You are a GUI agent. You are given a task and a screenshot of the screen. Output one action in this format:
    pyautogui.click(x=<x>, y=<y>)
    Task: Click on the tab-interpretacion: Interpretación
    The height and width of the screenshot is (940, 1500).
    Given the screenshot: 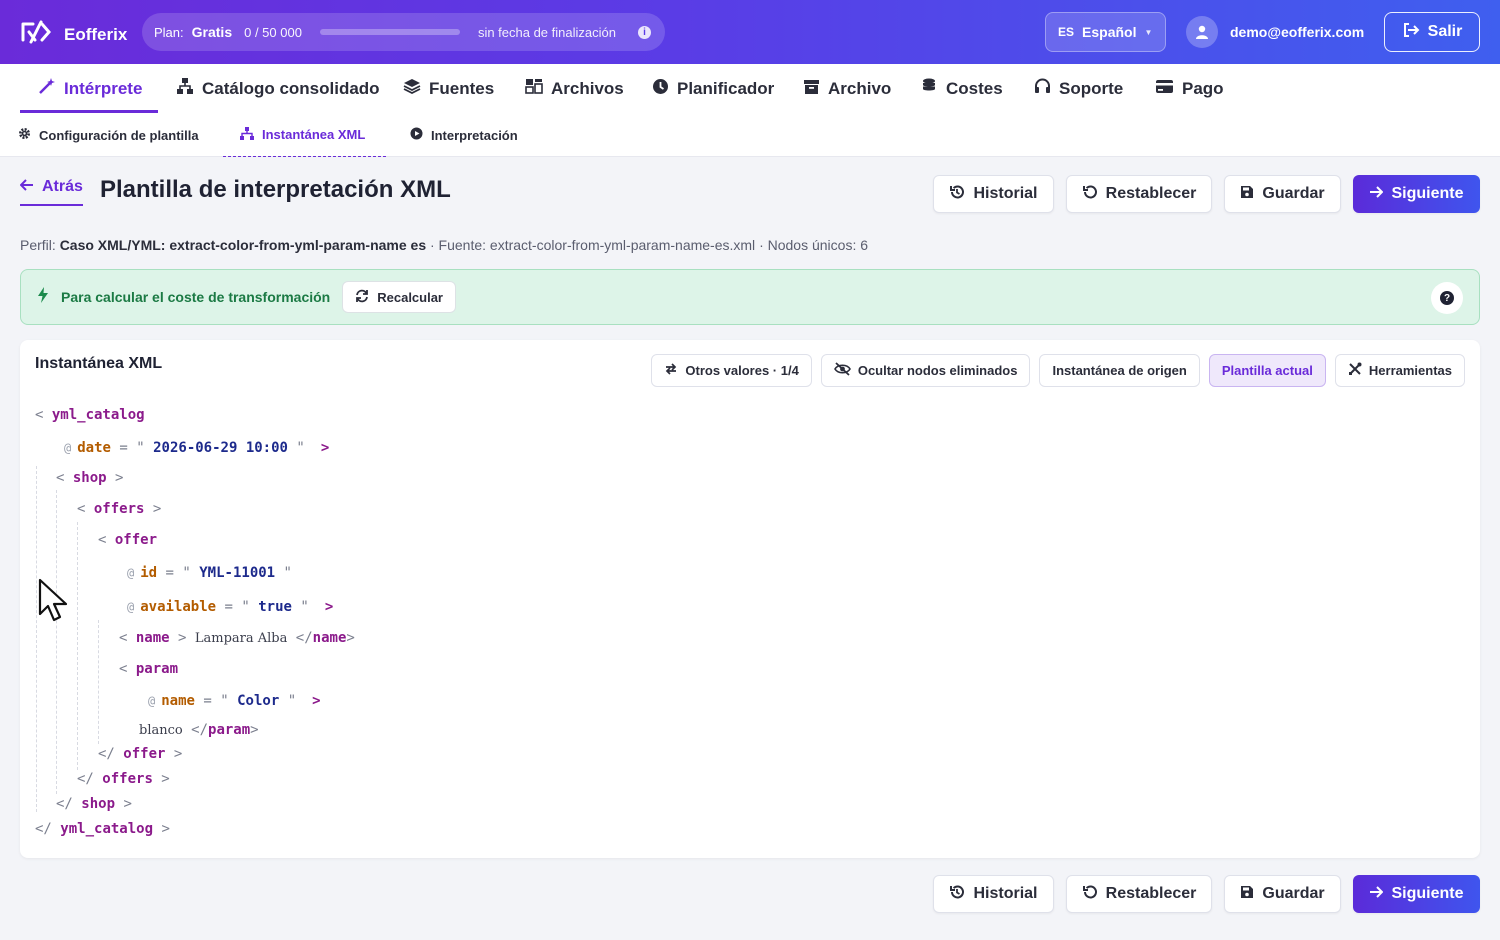 What is the action you would take?
    pyautogui.click(x=464, y=135)
    